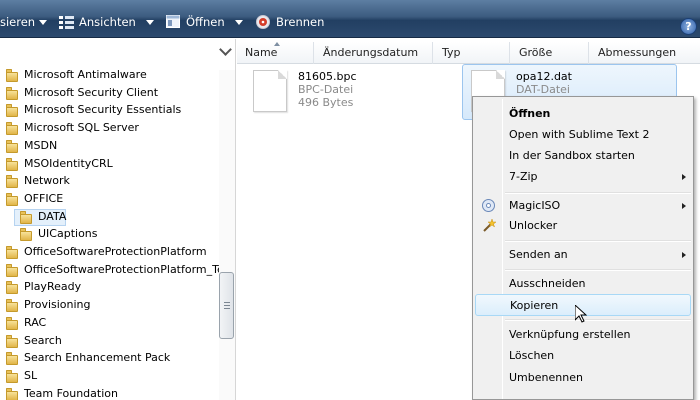 The image size is (700, 400). I want to click on tree-item: Microsoft Security Client, so click(110, 93).